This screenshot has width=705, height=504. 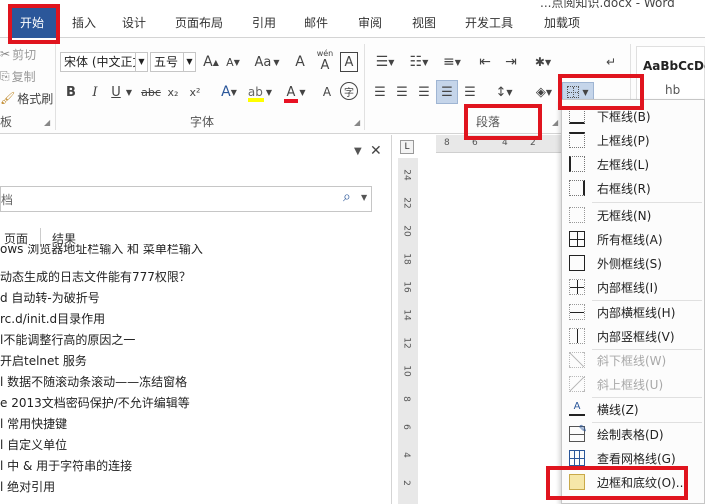 I want to click on list-item: l 绝对引用, so click(x=195, y=487).